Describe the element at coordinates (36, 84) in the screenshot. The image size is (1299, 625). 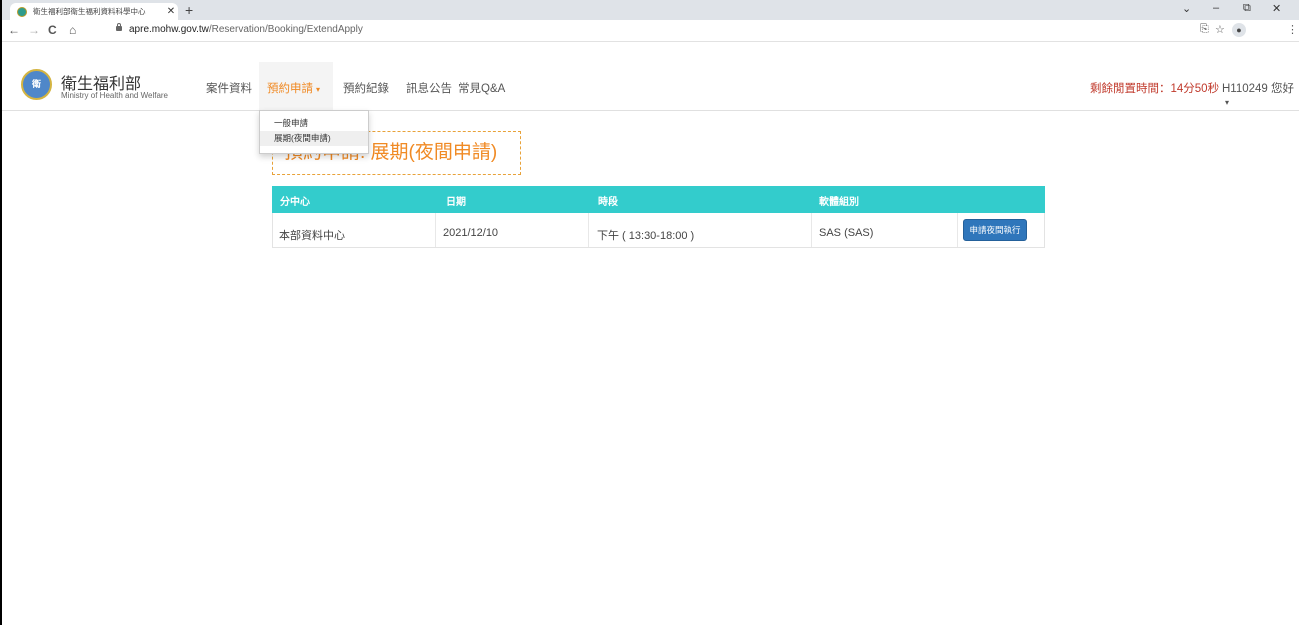
I see `ministry-logo-icon: 衛` at that location.